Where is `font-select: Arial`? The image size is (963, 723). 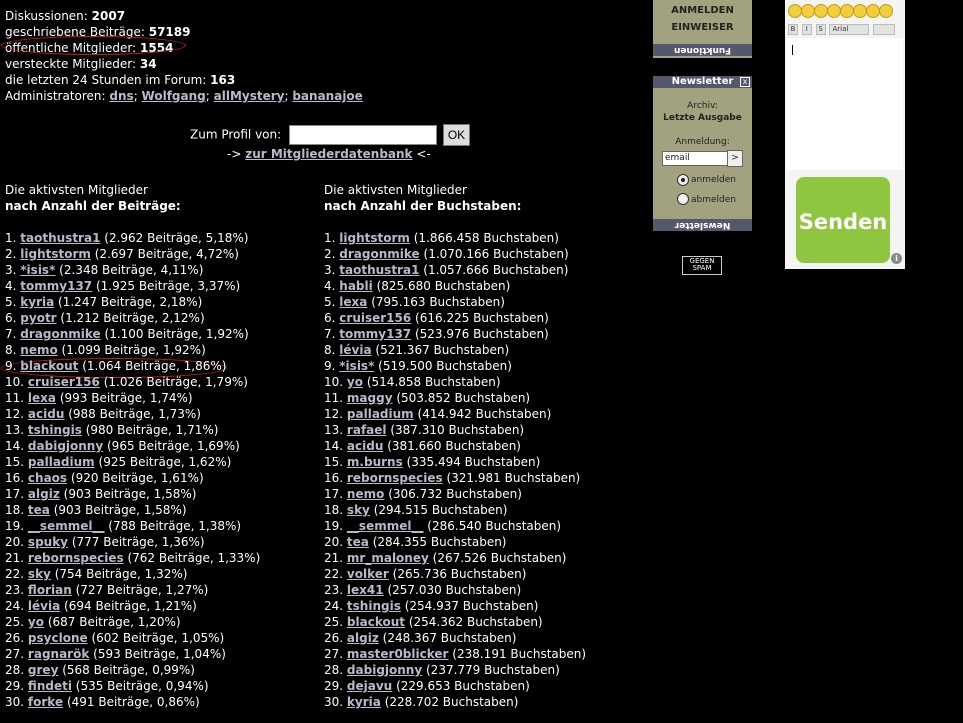
font-select: Arial is located at coordinates (849, 29).